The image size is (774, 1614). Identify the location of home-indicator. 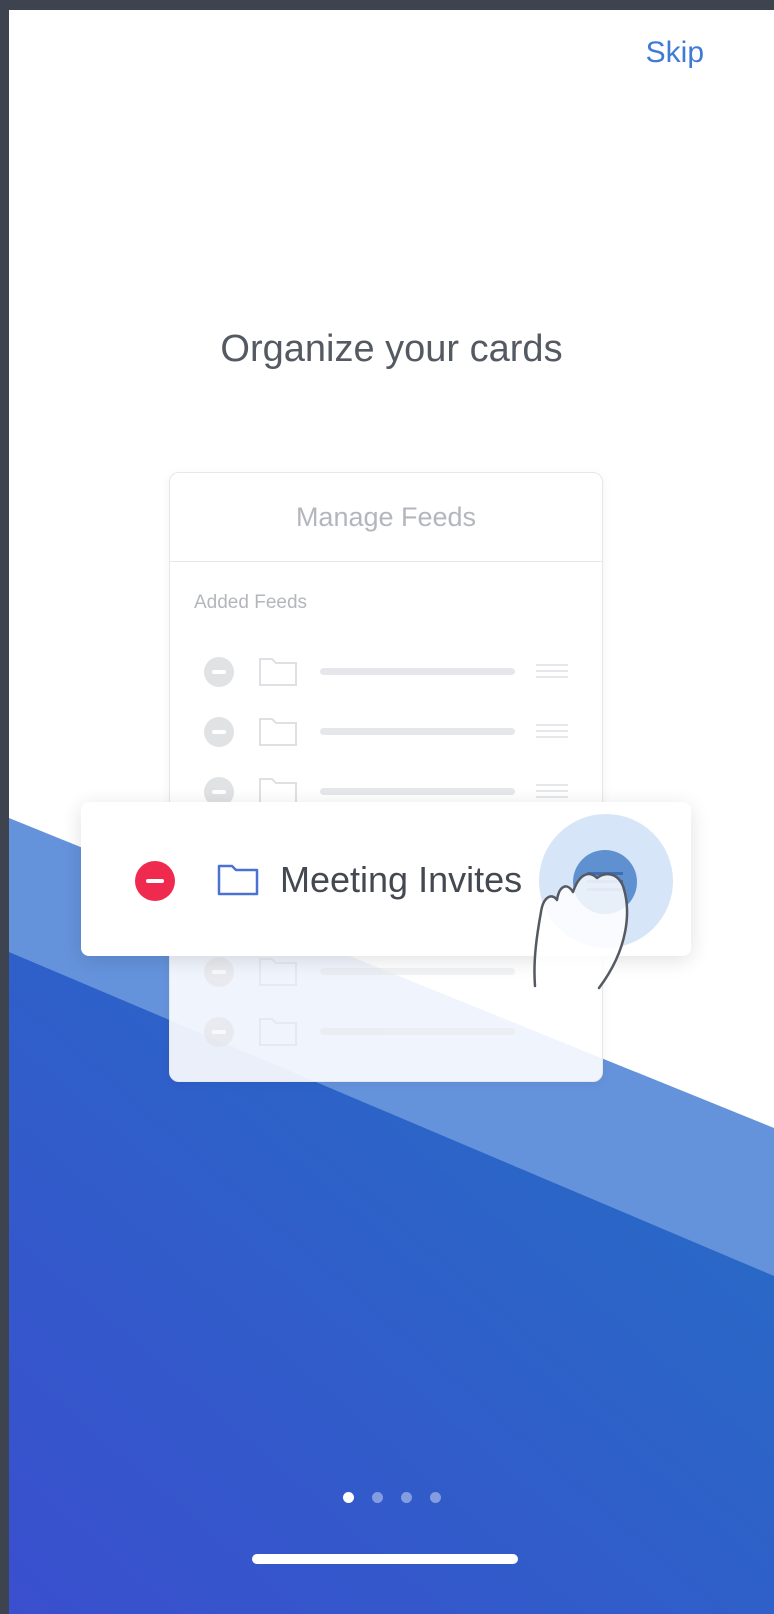
(385, 1559).